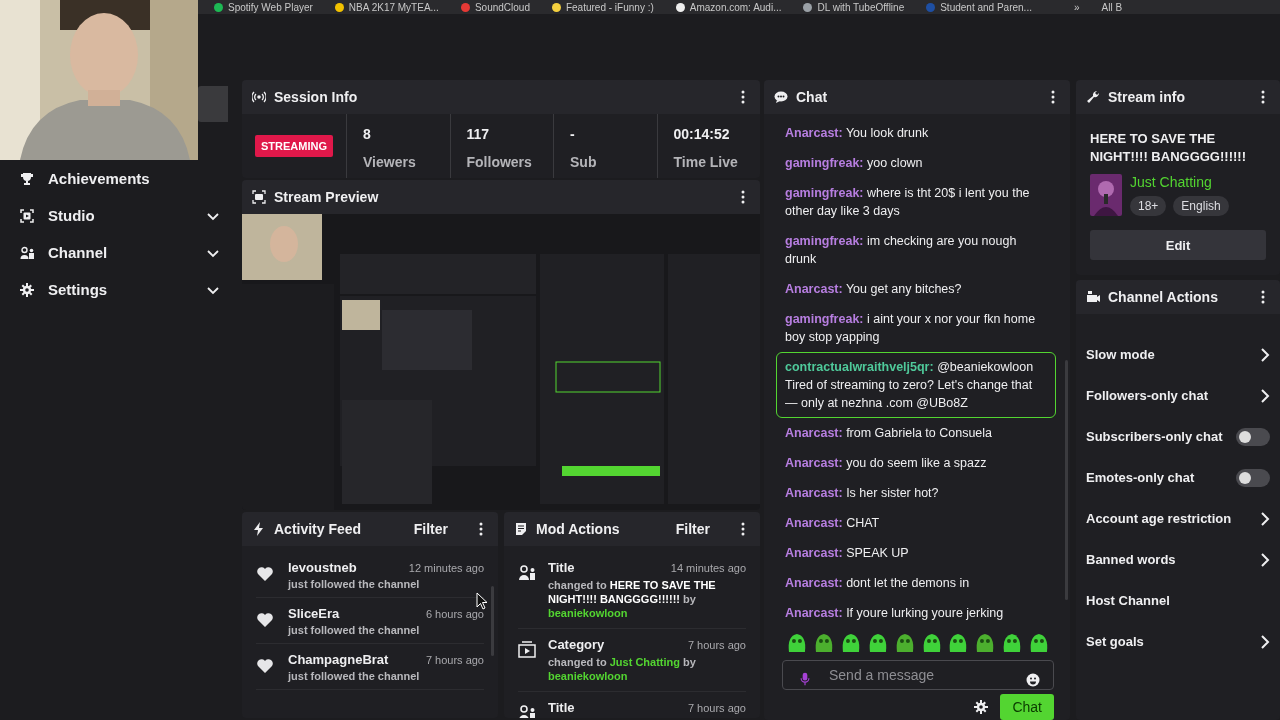 Image resolution: width=1280 pixels, height=720 pixels. I want to click on channel-action-item: Subscribers-only chat, so click(1178, 436).